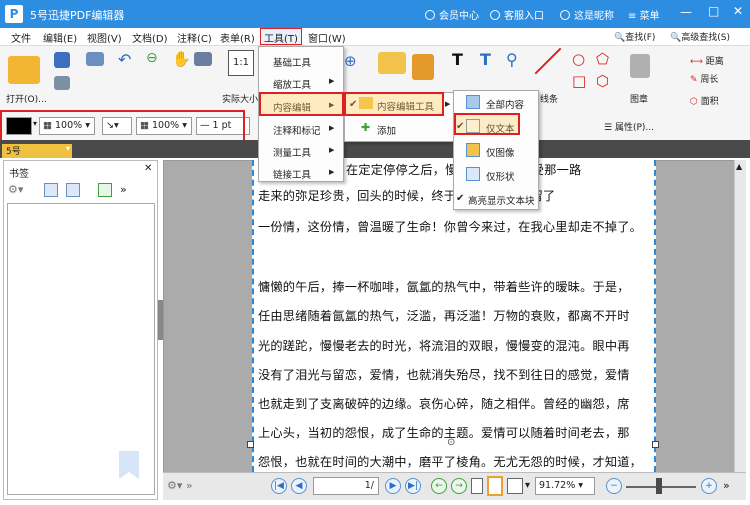 Image resolution: width=750 pixels, height=505 pixels. What do you see at coordinates (24, 70) in the screenshot?
I see `folder-open-icon` at bounding box center [24, 70].